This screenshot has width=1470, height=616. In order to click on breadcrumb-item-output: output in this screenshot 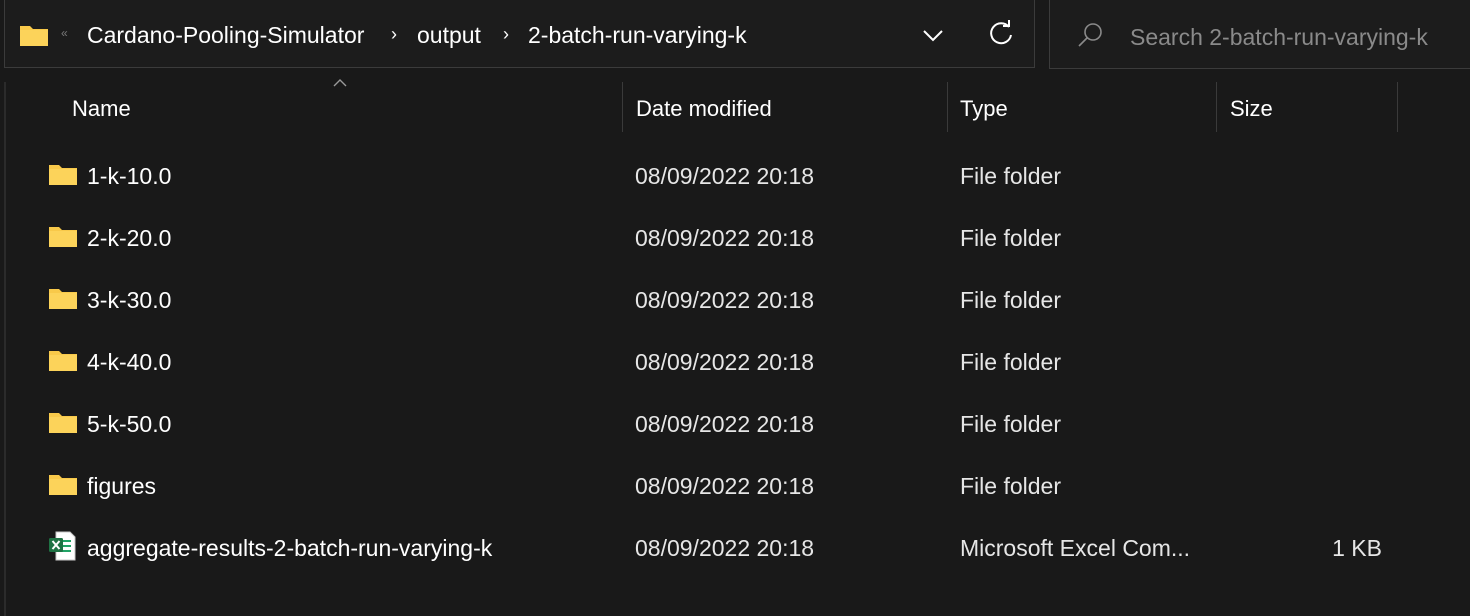, I will do `click(449, 35)`.